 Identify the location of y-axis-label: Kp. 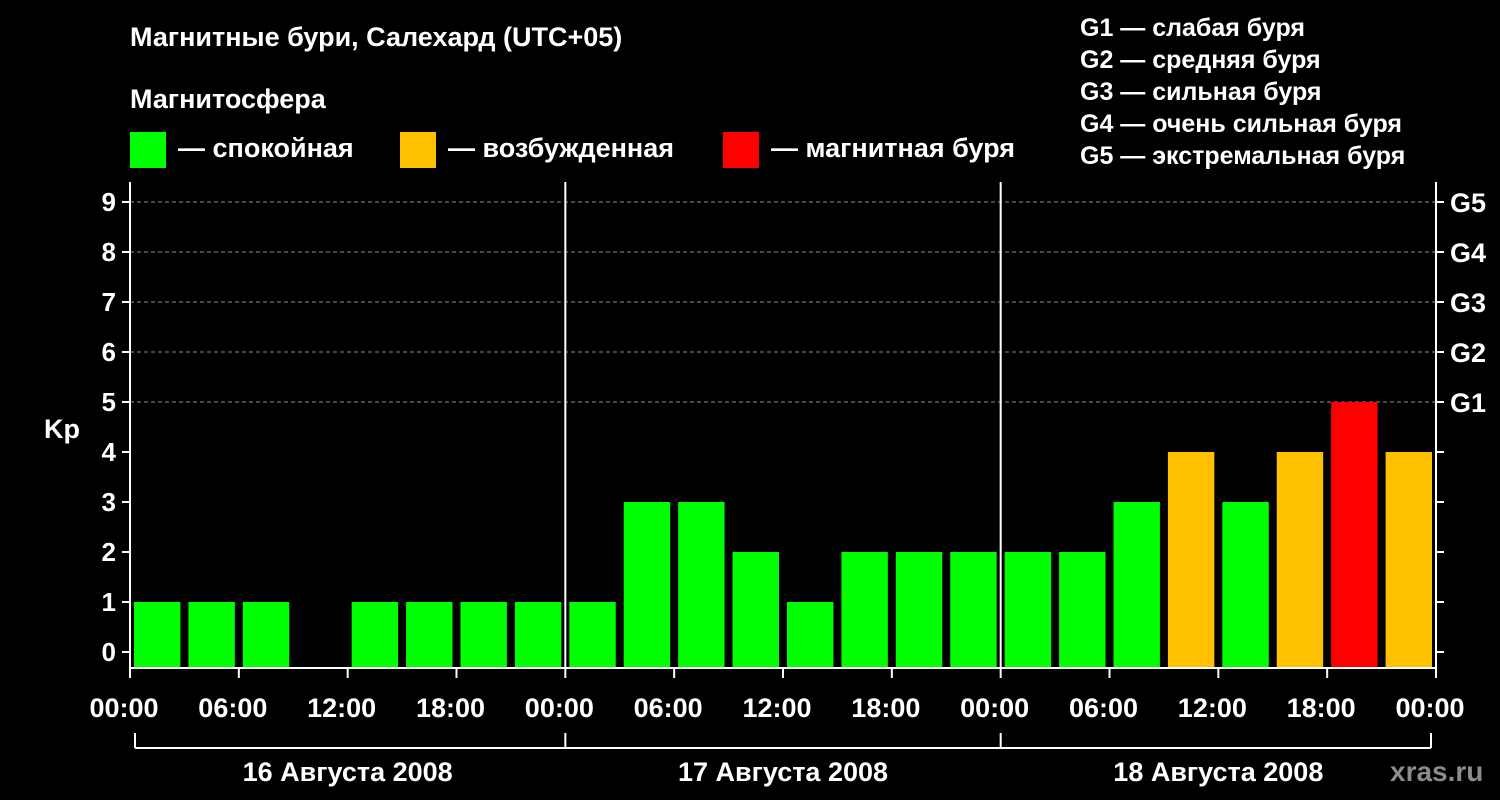
(62, 429).